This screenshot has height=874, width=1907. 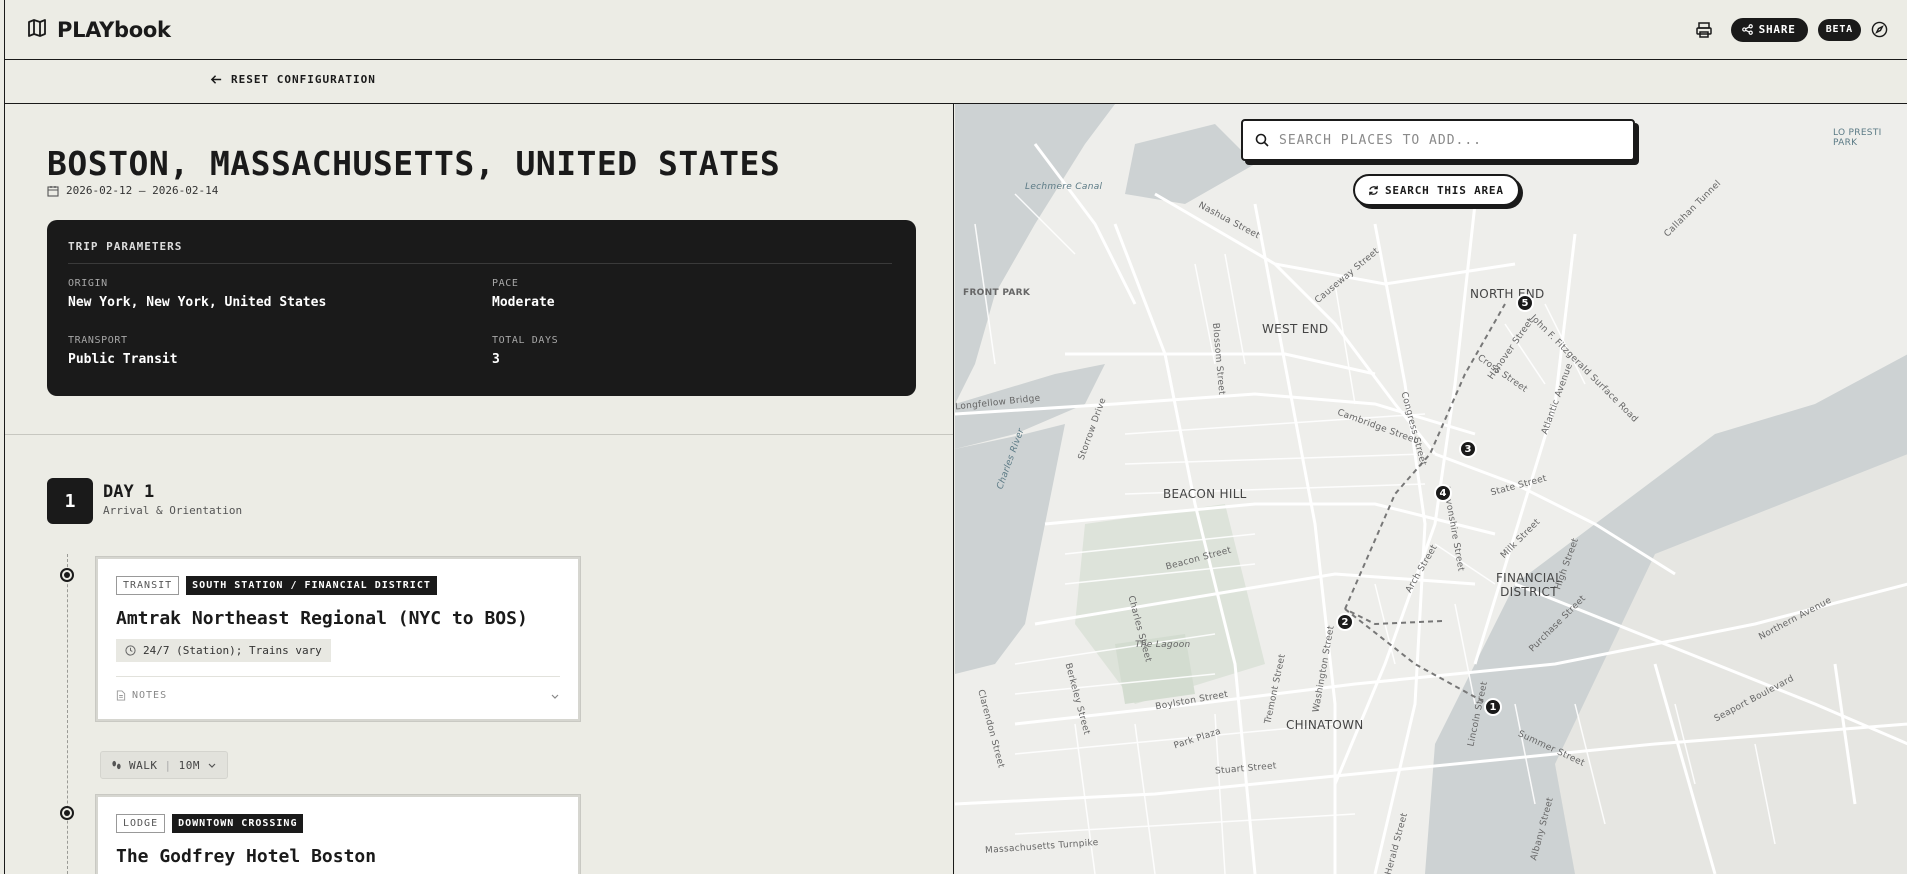 I want to click on trip-parameters-heading: TRIP PARAMETERS, so click(x=125, y=246).